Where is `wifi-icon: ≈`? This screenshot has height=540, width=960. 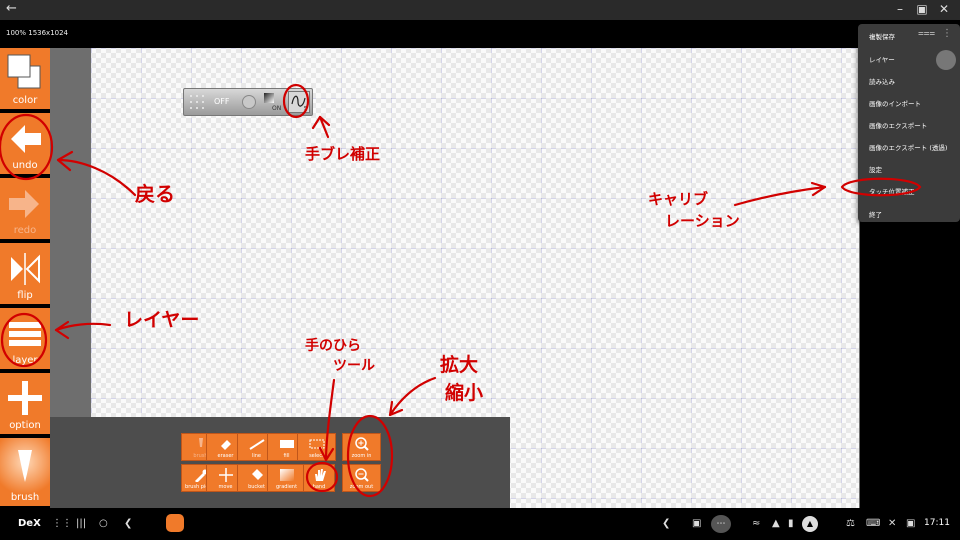 wifi-icon: ≈ is located at coordinates (756, 523).